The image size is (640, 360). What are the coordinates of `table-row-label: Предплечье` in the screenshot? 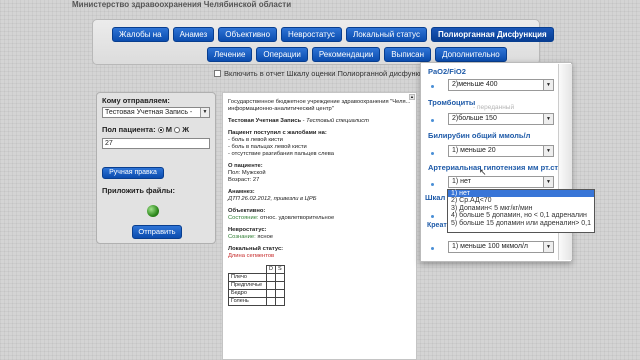 It's located at (247, 285).